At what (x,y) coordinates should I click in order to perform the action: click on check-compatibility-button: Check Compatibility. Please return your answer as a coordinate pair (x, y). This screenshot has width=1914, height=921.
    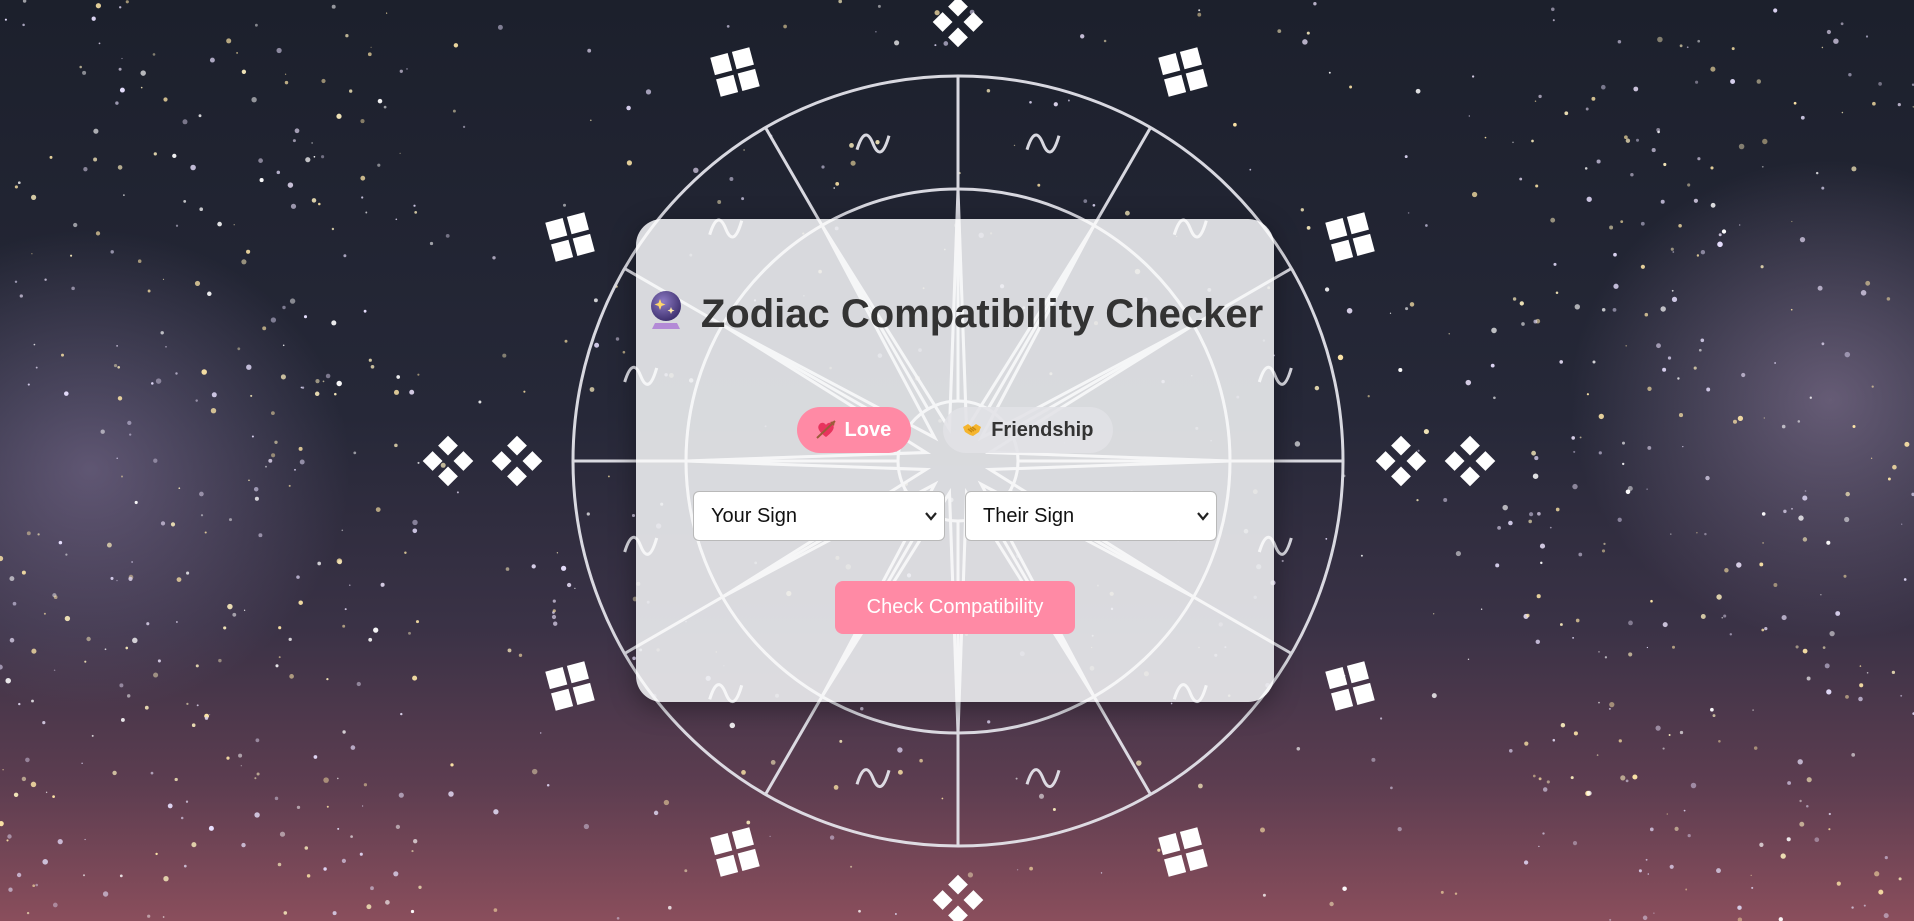
    Looking at the image, I should click on (955, 607).